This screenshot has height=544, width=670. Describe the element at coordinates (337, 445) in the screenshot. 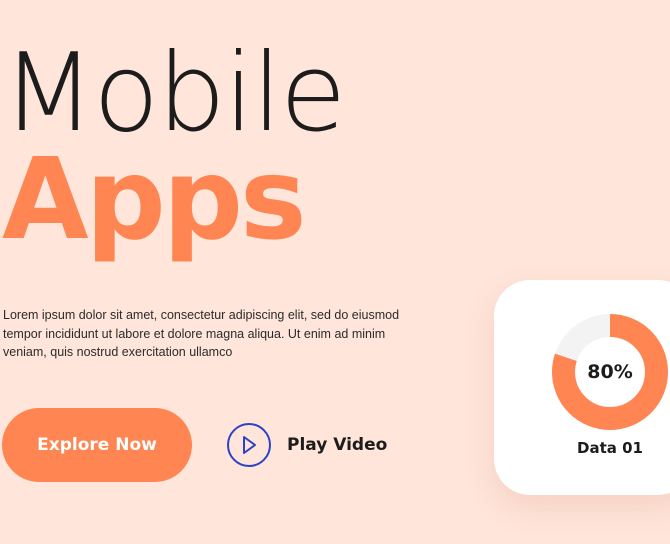

I see `play-video-label: Play Video` at that location.